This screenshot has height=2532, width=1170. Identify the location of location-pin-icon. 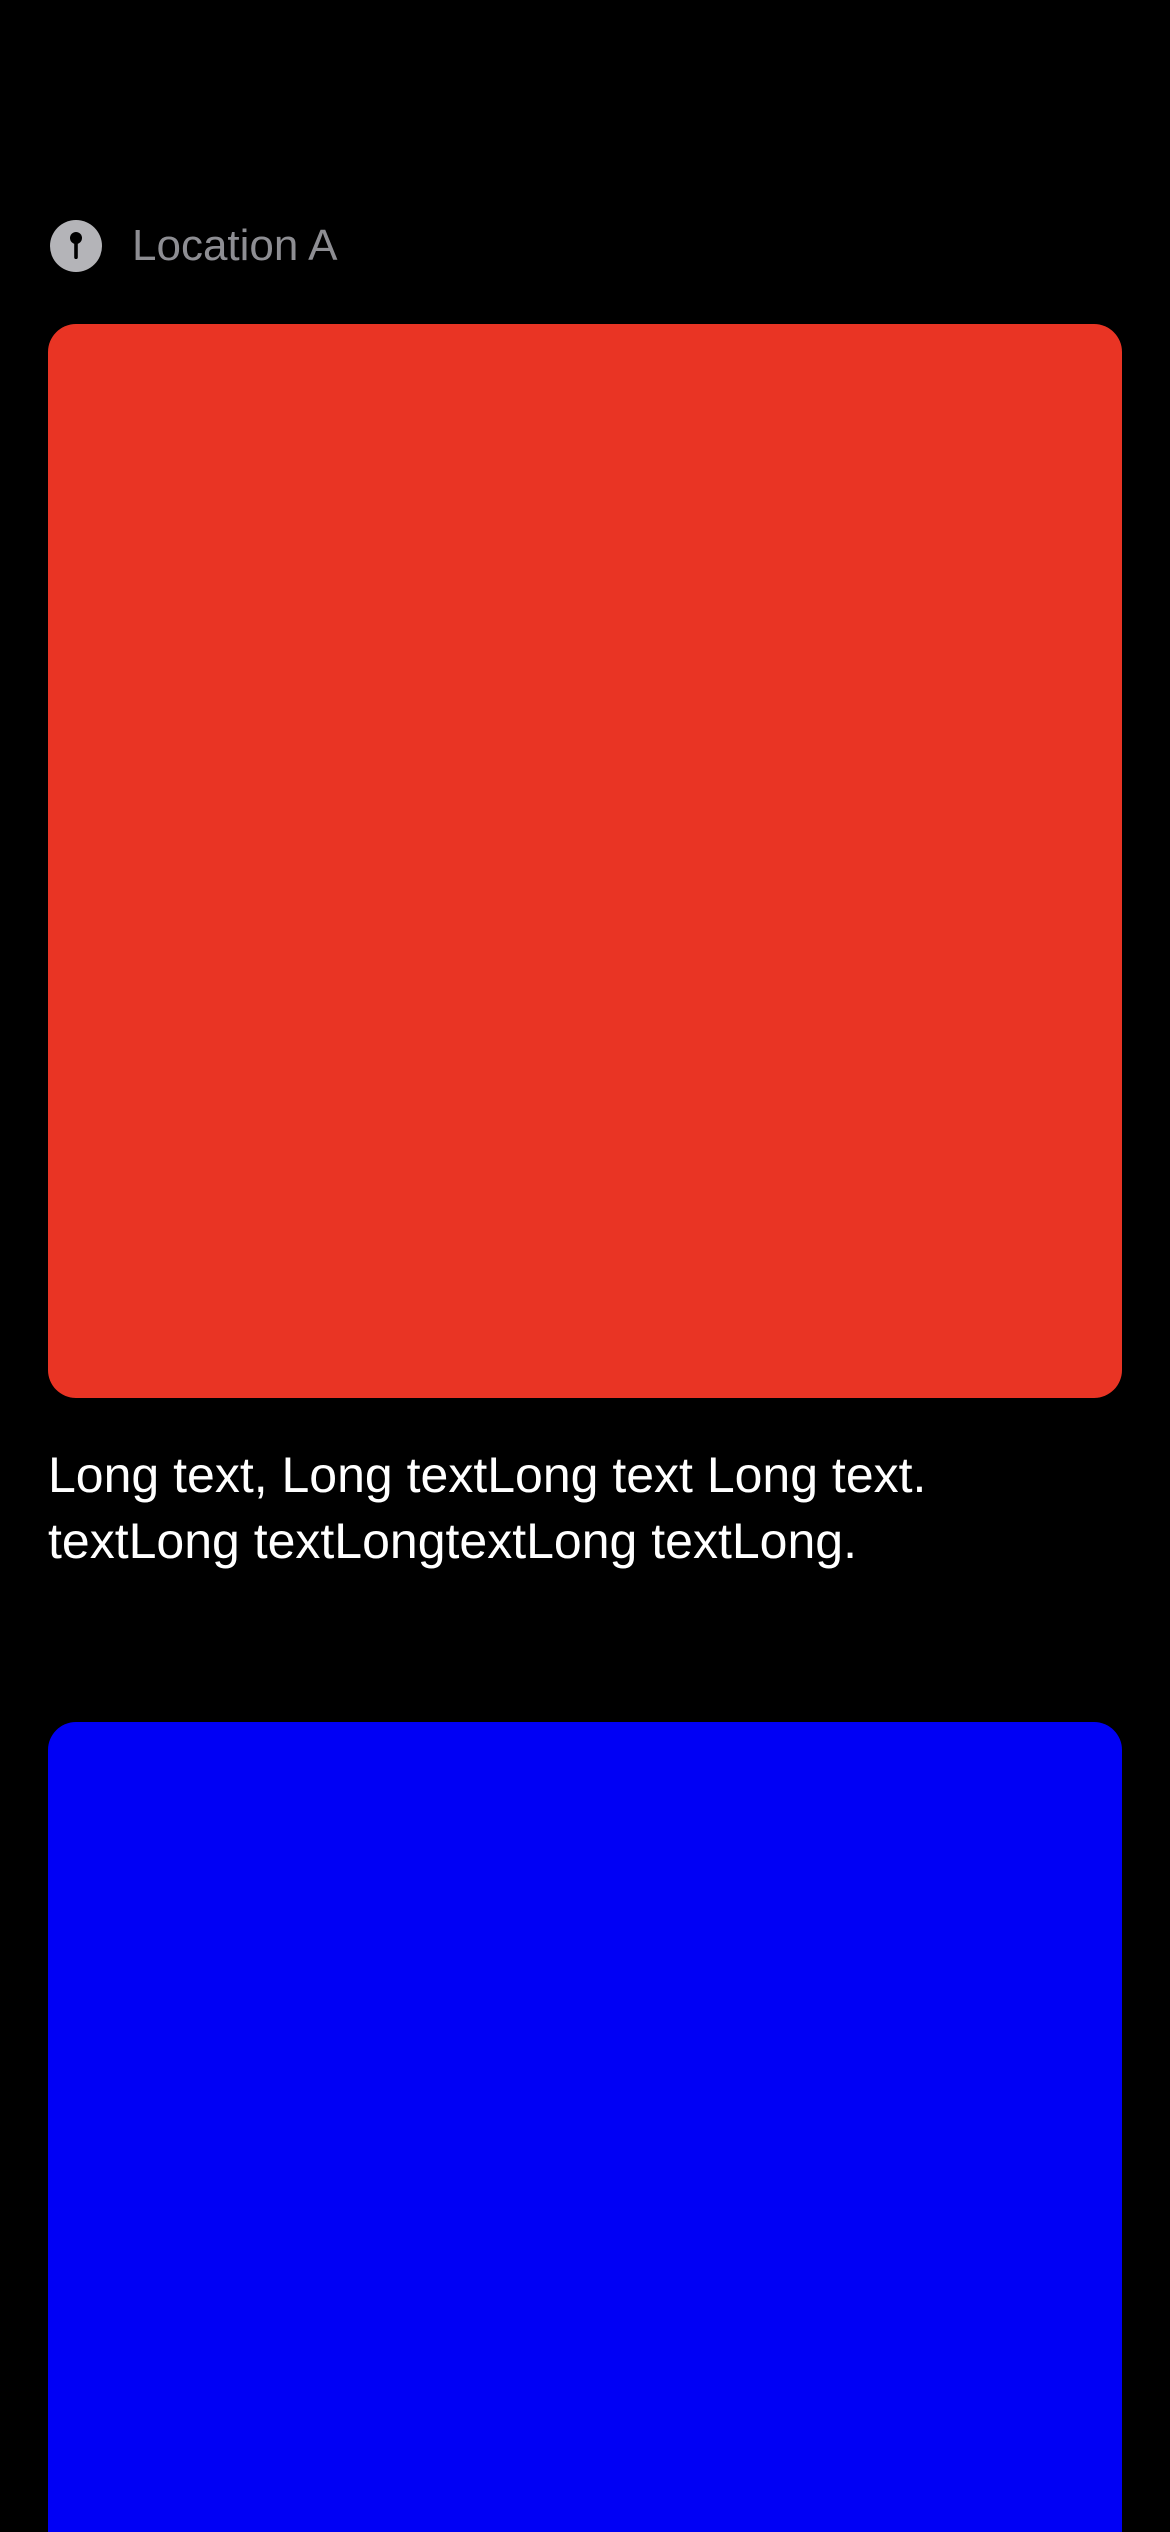
(76, 246).